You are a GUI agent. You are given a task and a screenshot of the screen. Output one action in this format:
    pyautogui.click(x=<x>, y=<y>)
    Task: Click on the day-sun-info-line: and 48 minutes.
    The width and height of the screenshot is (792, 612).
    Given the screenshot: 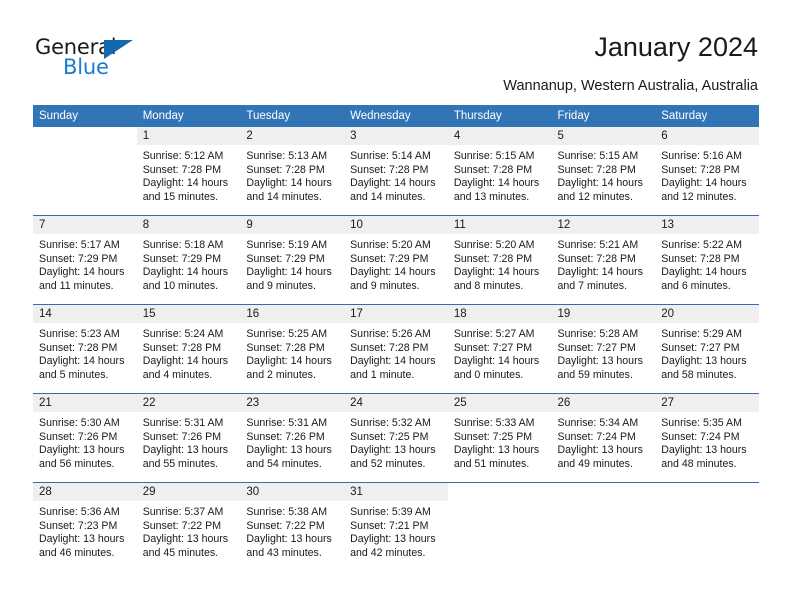 What is the action you would take?
    pyautogui.click(x=699, y=463)
    